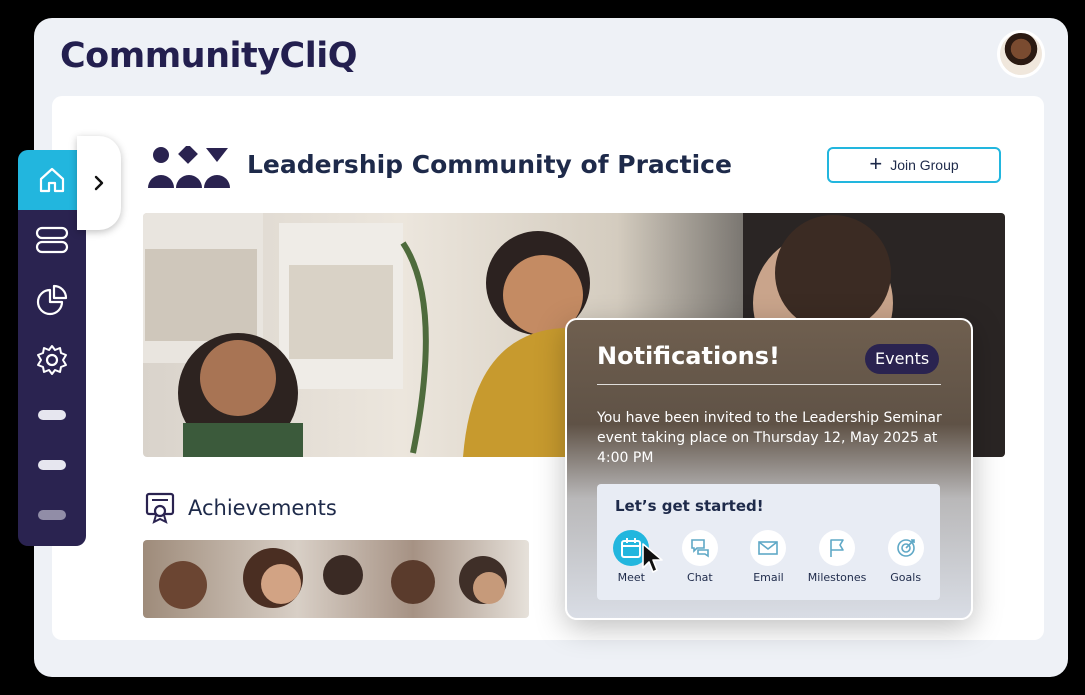  I want to click on get-started-title: Let’s get started!, so click(689, 506).